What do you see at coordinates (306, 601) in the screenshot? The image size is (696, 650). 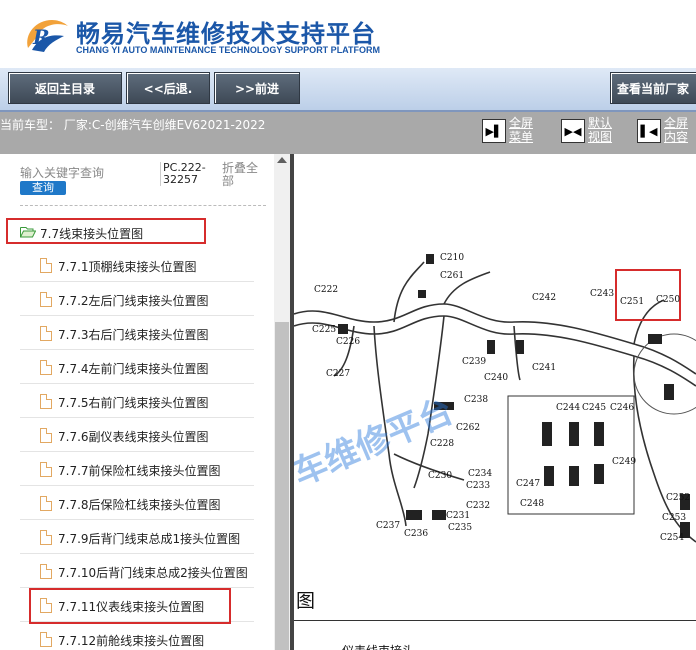 I see `doc-title: 图` at bounding box center [306, 601].